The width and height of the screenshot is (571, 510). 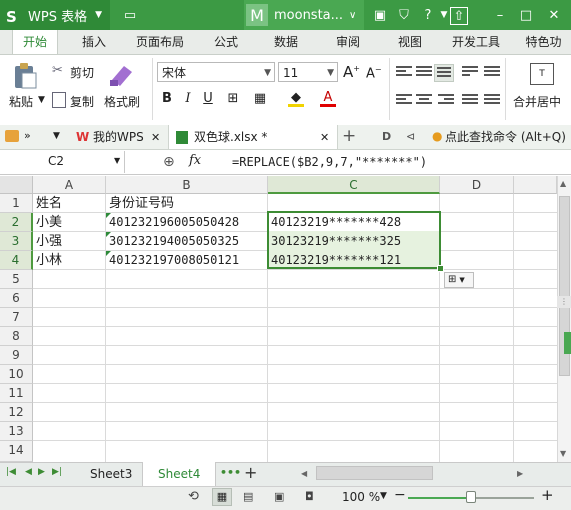 What do you see at coordinates (122, 101) in the screenshot?
I see `format-painter-button: 格式刷` at bounding box center [122, 101].